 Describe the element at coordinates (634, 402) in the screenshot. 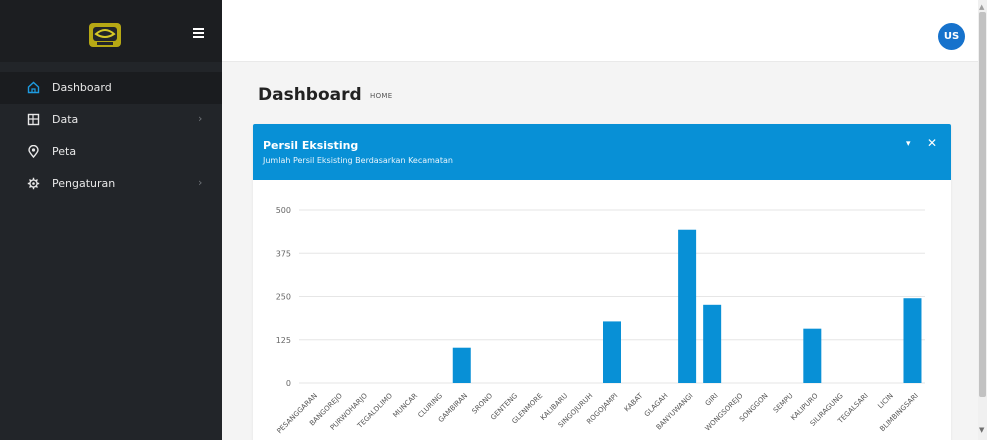

I see `x-tick-label: KABAT` at that location.